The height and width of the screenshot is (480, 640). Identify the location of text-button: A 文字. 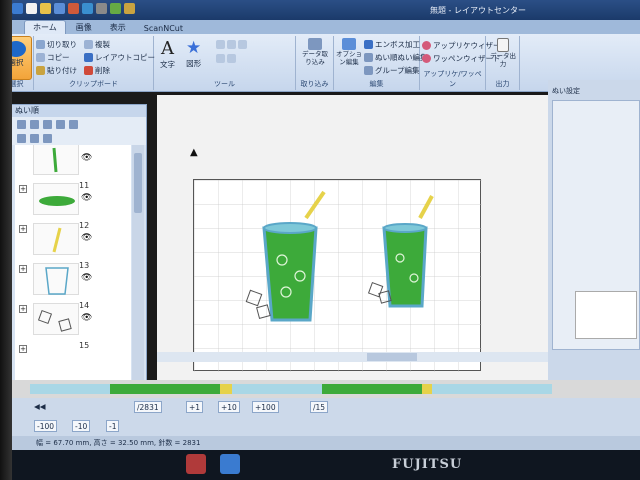
(167, 54).